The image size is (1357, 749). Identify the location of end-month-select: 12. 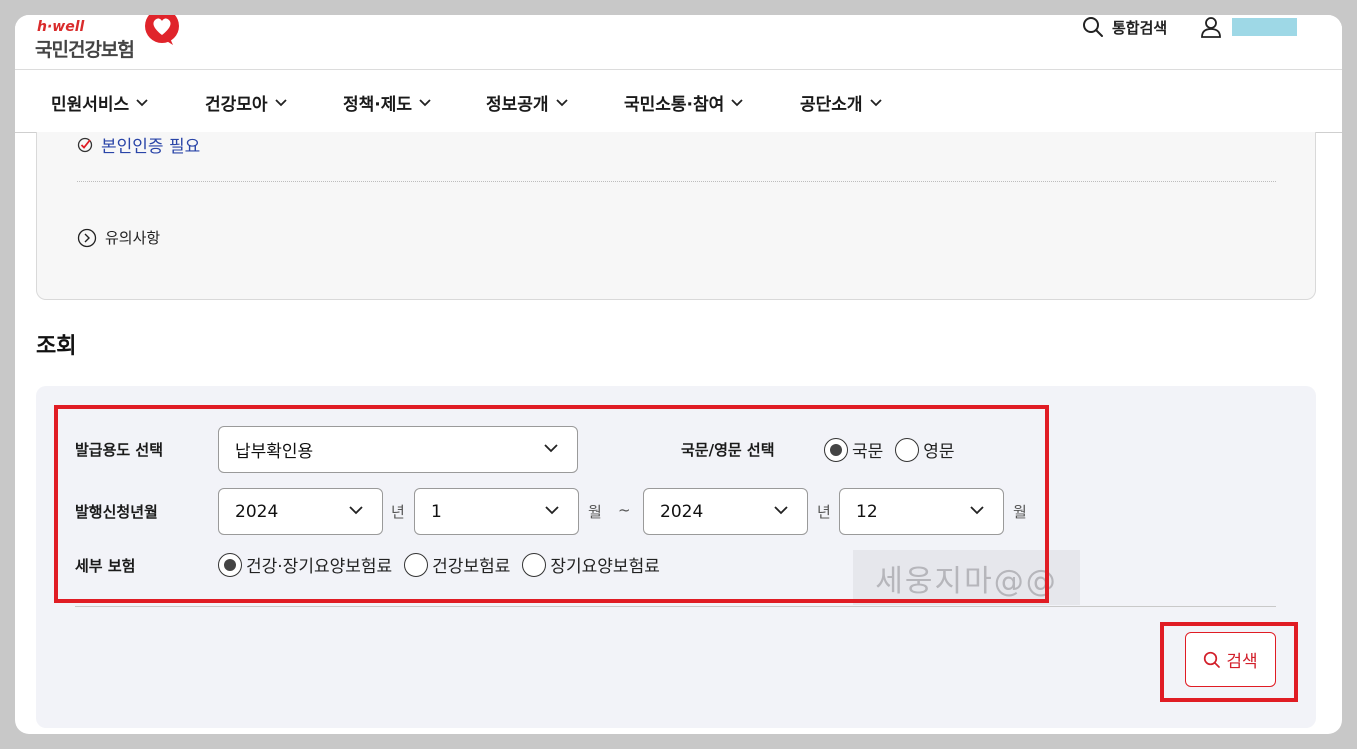
(921, 511).